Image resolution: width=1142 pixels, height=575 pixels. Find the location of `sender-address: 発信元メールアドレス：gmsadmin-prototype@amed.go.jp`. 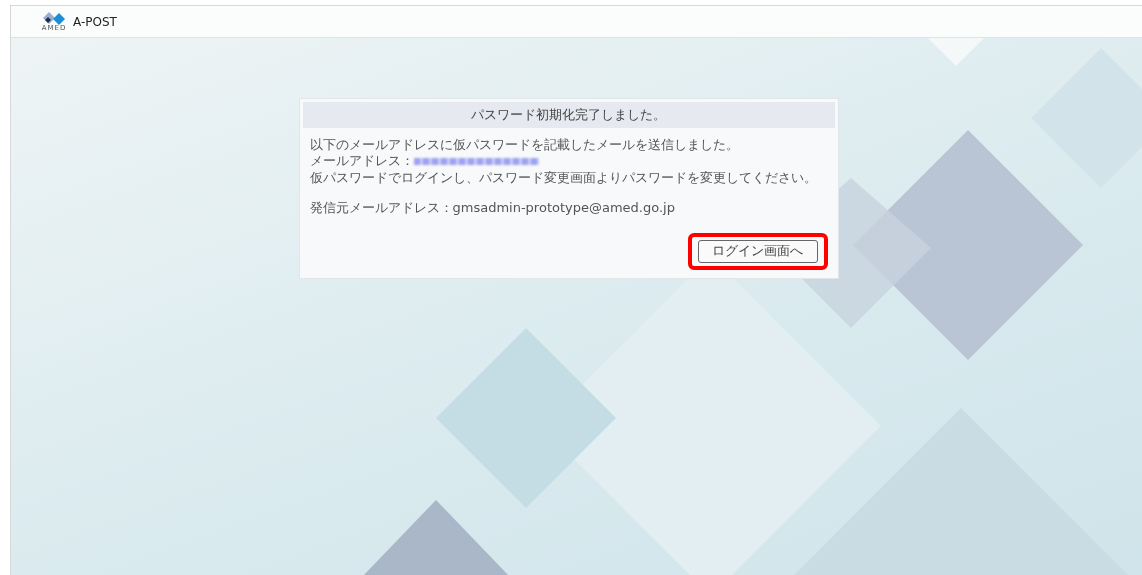

sender-address: 発信元メールアドレス：gmsadmin-prototype@amed.go.jp is located at coordinates (492, 209).